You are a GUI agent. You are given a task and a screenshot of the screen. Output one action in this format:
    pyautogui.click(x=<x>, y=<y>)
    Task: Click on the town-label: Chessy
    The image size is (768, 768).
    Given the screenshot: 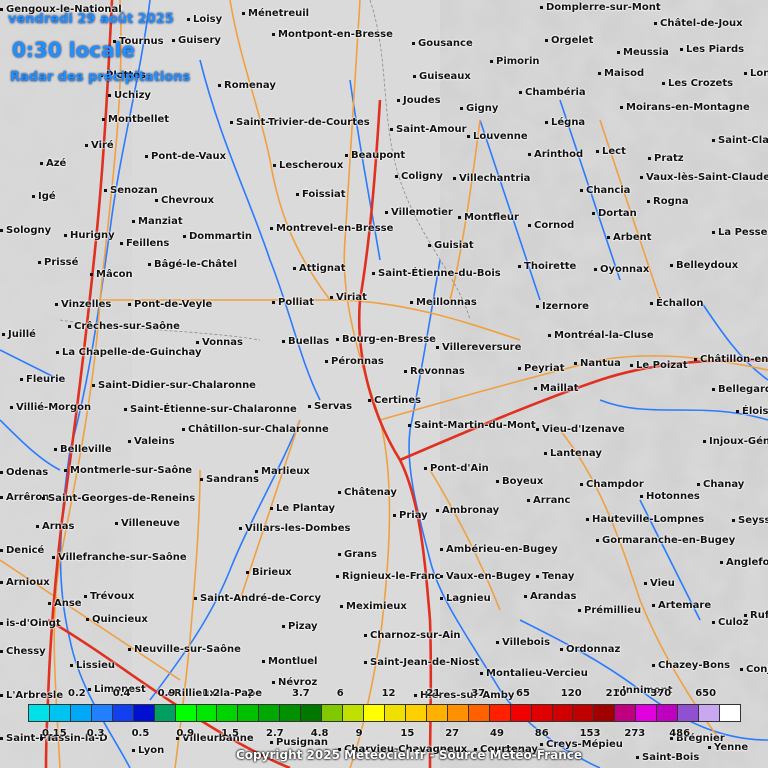 What is the action you would take?
    pyautogui.click(x=23, y=652)
    